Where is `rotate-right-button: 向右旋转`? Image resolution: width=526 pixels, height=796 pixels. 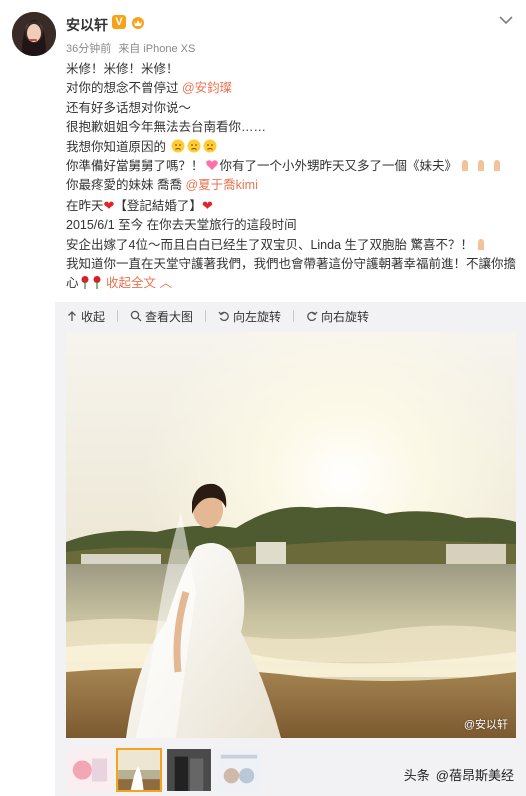 rotate-right-button: 向右旋转 is located at coordinates (337, 316).